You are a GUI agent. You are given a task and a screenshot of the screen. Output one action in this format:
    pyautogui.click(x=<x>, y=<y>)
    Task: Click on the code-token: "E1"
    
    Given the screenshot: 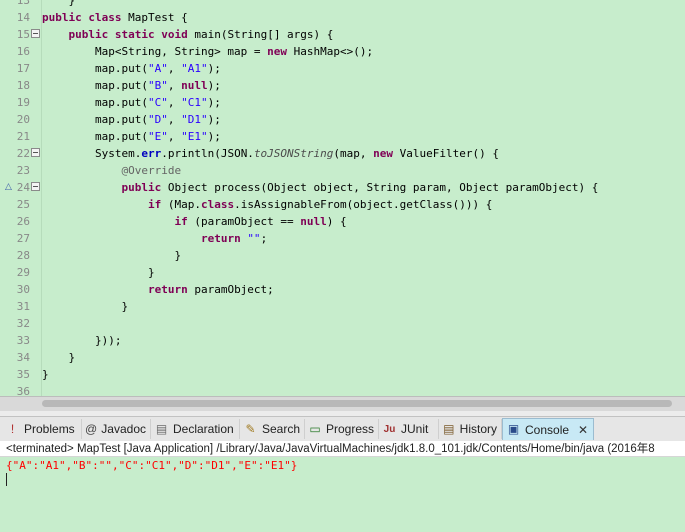 What is the action you would take?
    pyautogui.click(x=194, y=136)
    